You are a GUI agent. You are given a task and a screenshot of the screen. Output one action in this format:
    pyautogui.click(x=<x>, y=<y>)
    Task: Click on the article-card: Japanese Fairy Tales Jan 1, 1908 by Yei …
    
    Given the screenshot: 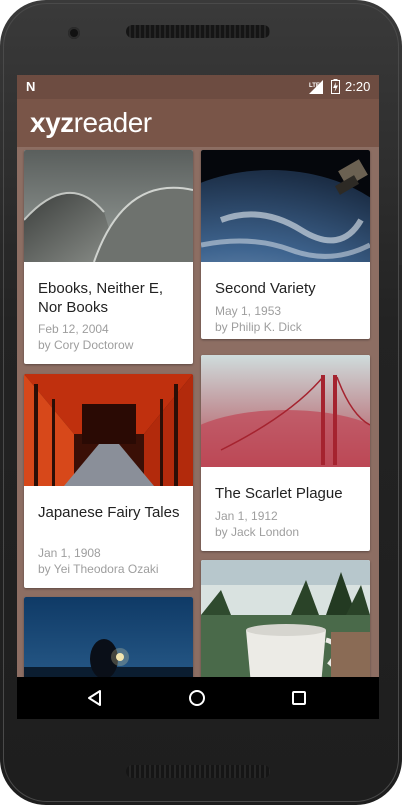 What is the action you would take?
    pyautogui.click(x=108, y=481)
    